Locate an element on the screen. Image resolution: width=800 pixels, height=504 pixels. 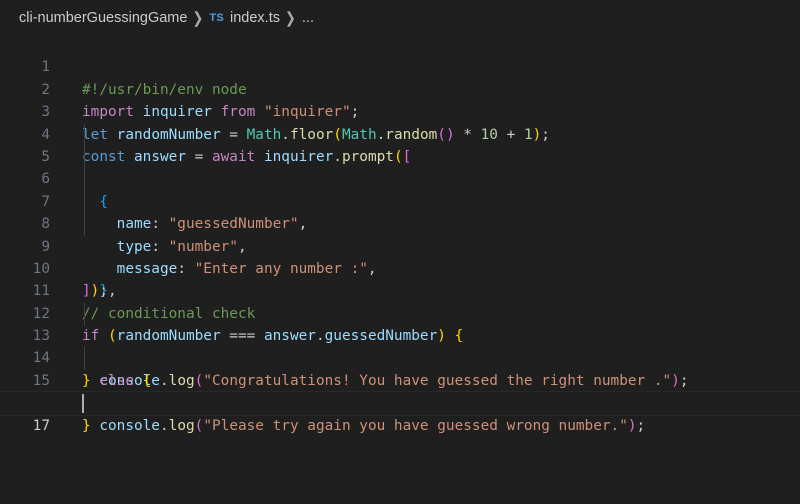
typescript-file-icon: TS is located at coordinates (216, 18).